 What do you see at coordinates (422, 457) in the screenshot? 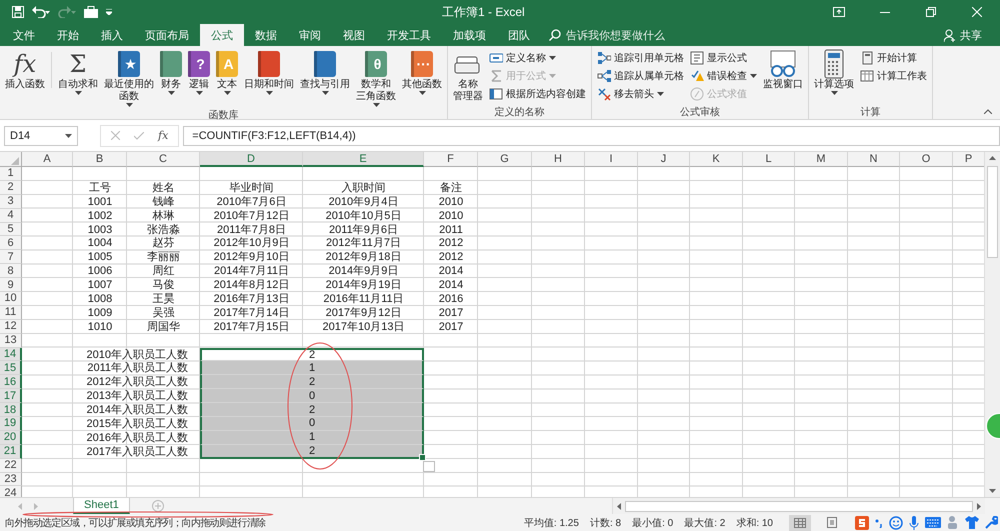
I see `fill-handle` at bounding box center [422, 457].